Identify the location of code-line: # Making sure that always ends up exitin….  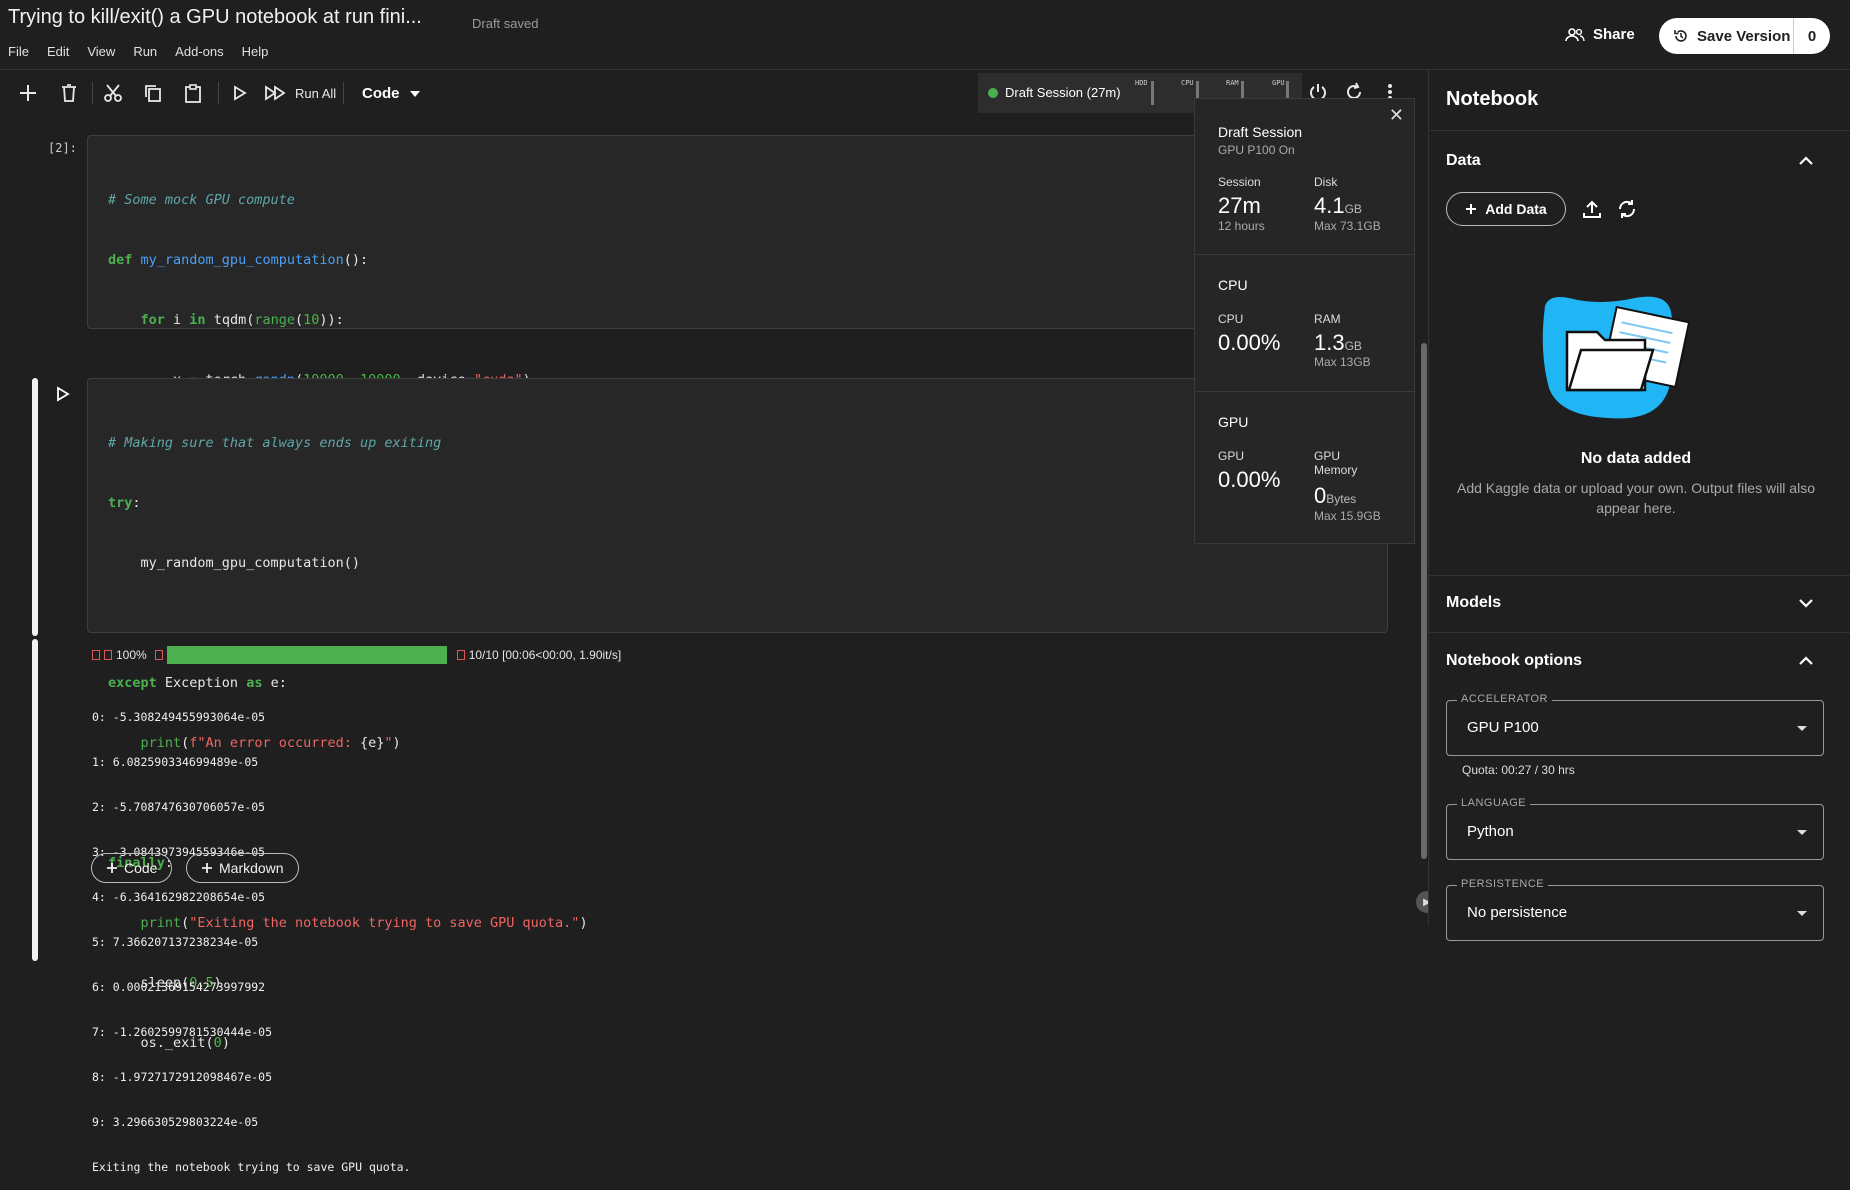
(737, 443).